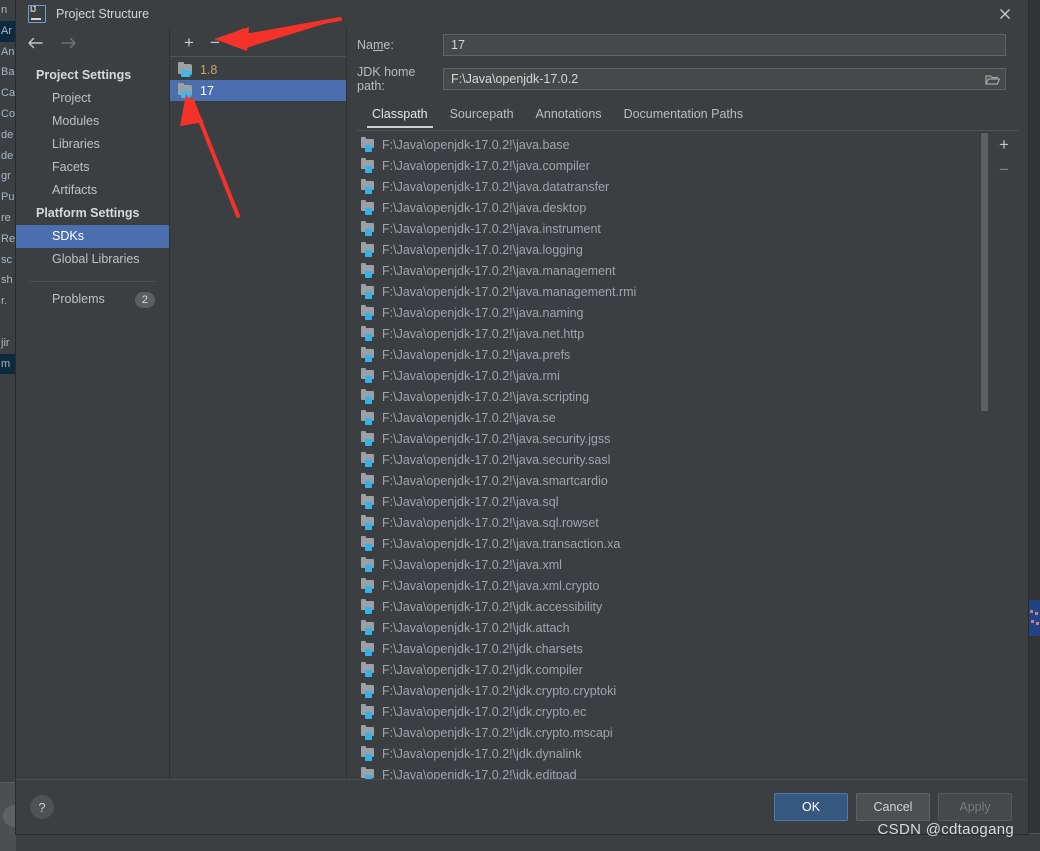  Describe the element at coordinates (471, 375) in the screenshot. I see `classpath-entry-label: F:\Java\openjdk-17.0.2!\java.rmi` at that location.